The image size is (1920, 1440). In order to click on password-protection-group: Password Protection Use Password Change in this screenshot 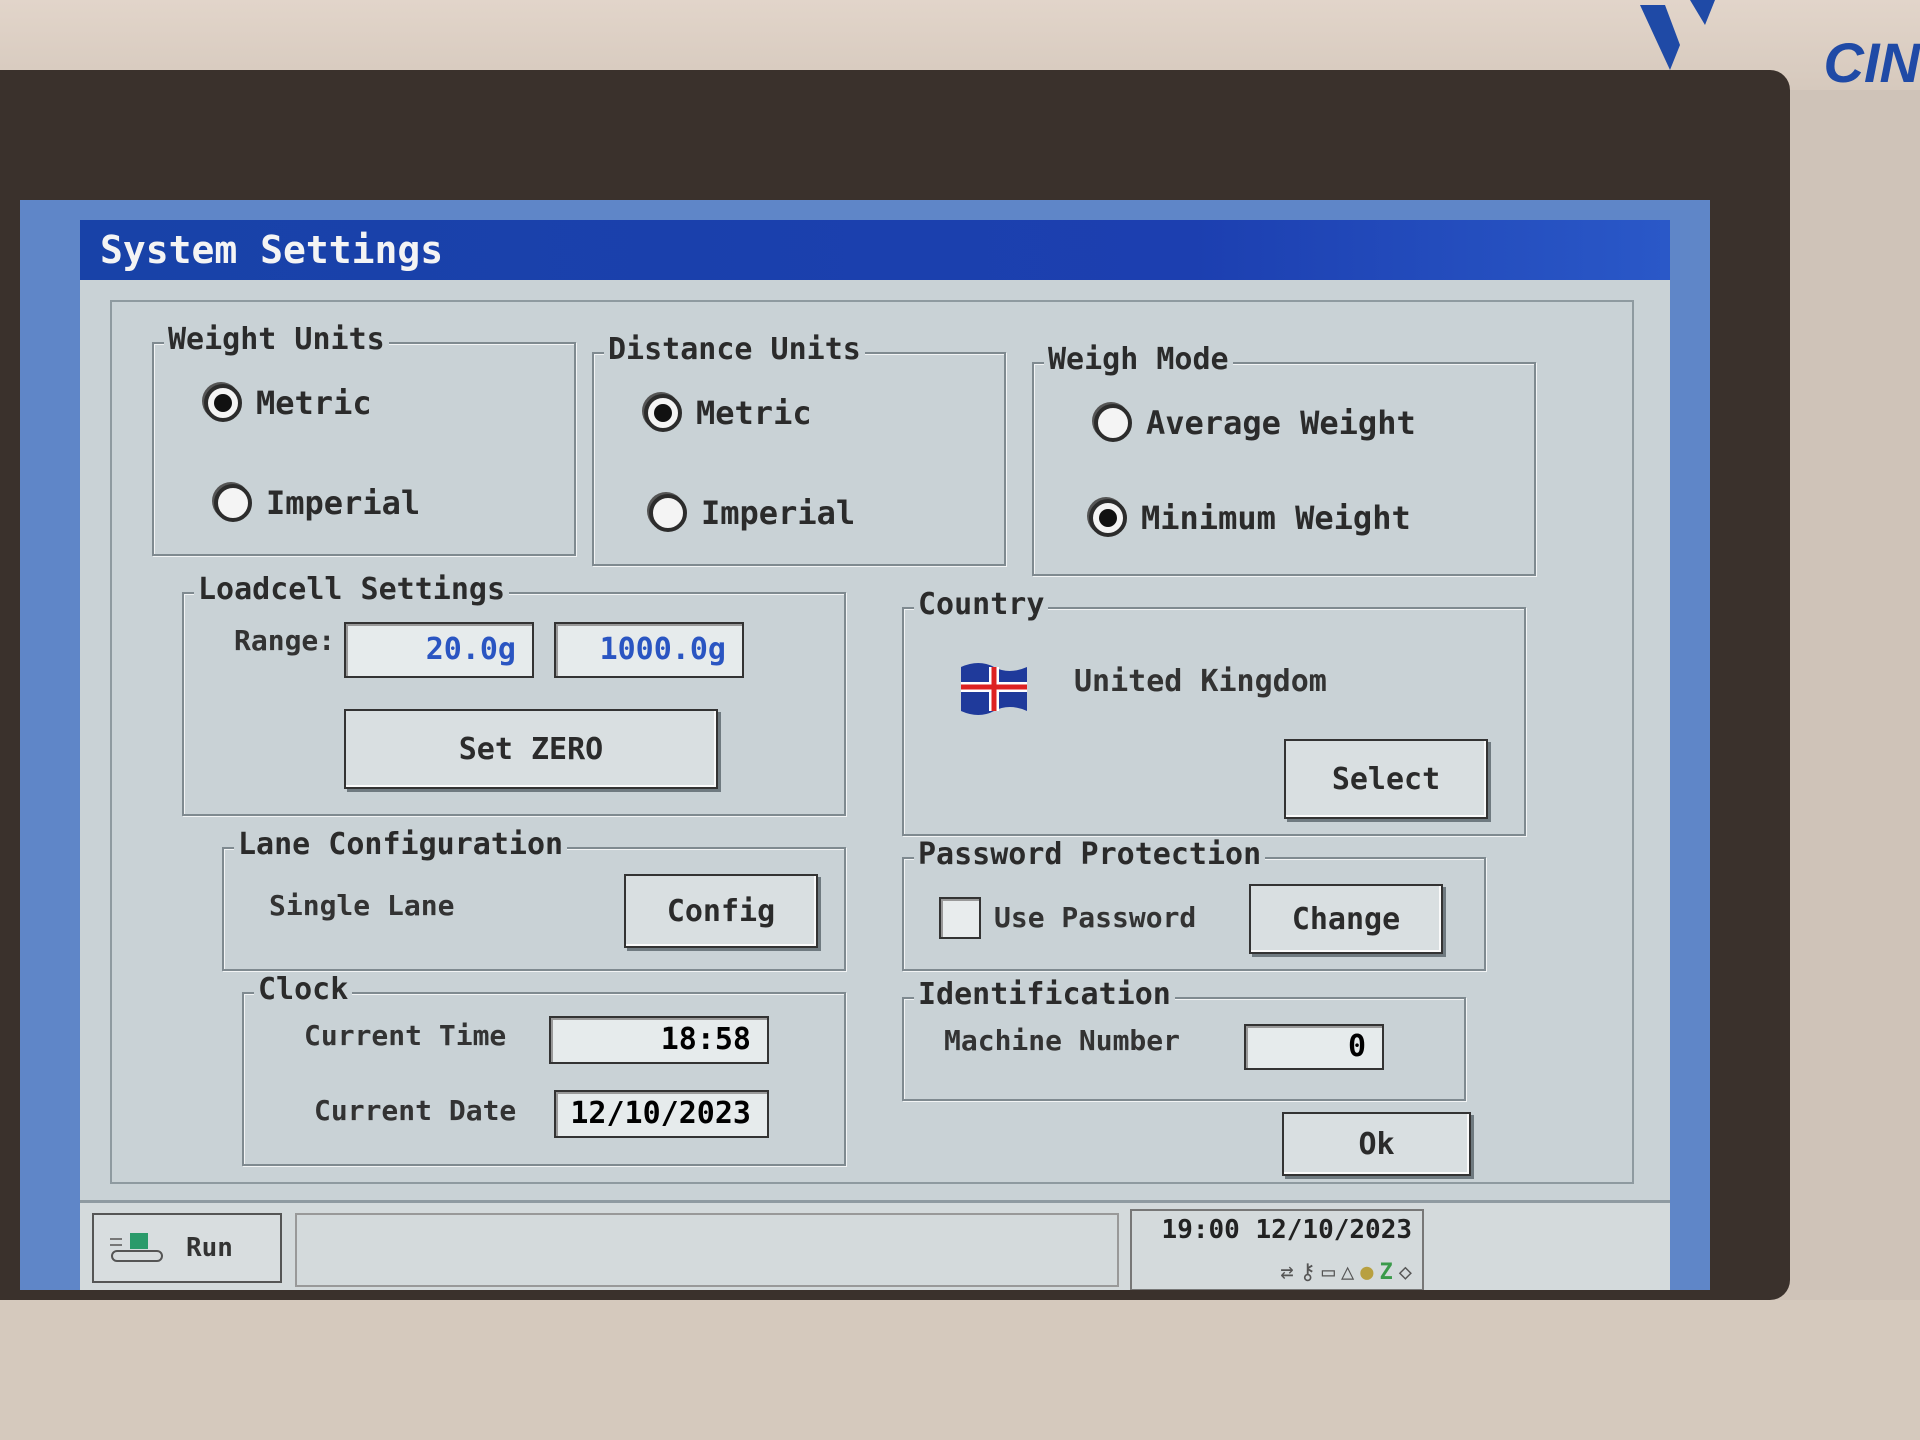, I will do `click(1194, 904)`.